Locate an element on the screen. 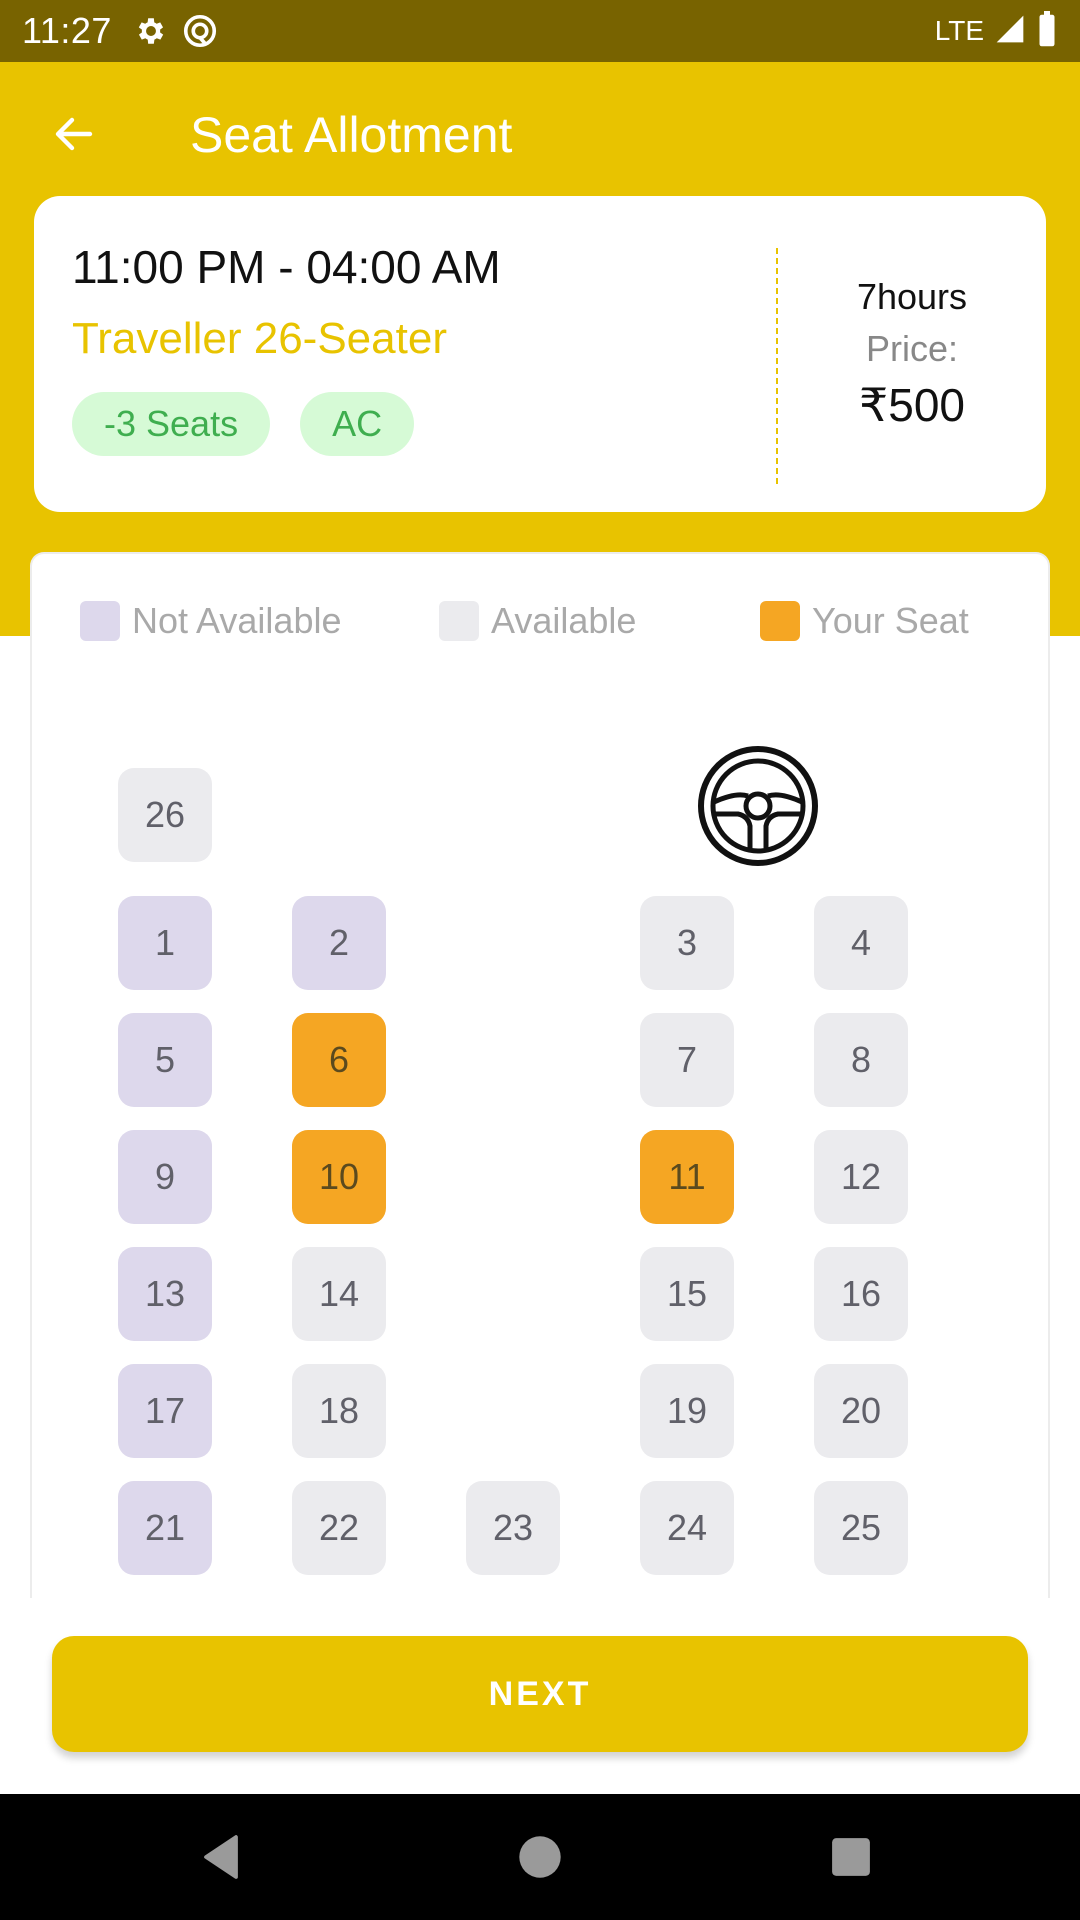 The image size is (1080, 1920). at-sign-icon is located at coordinates (200, 31).